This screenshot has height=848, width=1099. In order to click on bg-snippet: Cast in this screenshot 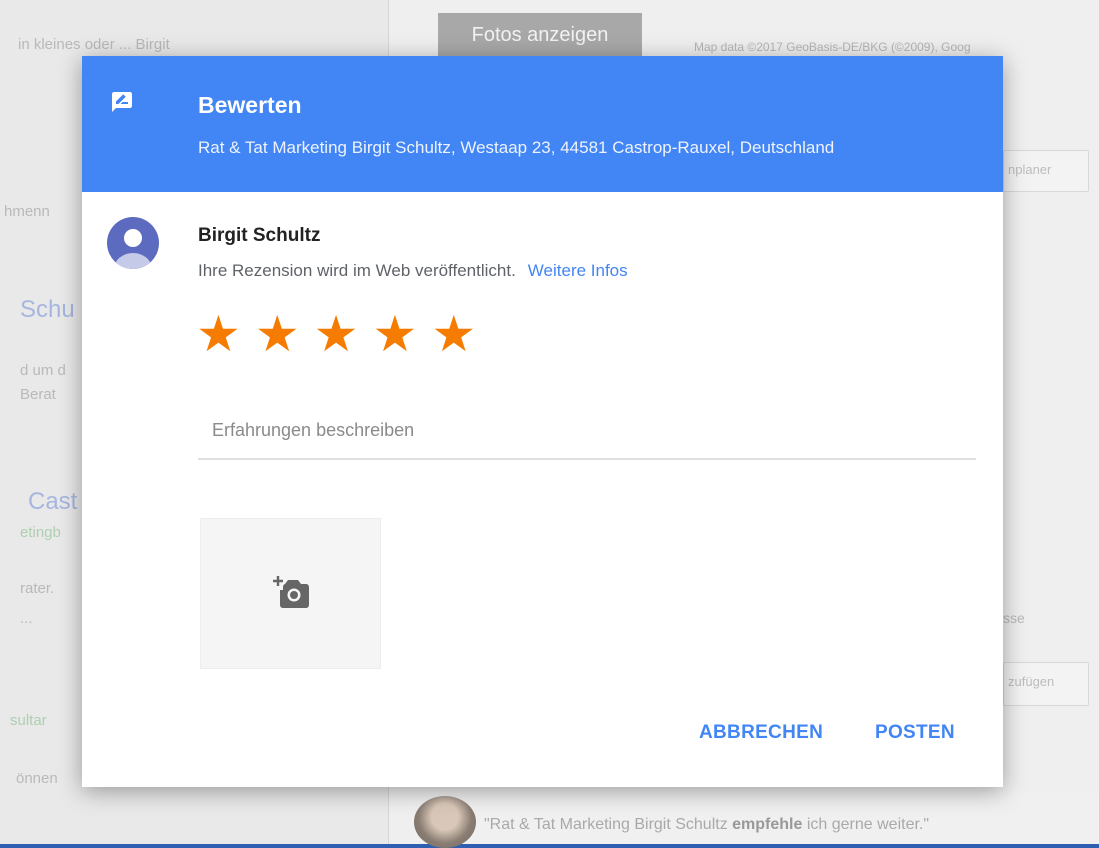, I will do `click(53, 501)`.